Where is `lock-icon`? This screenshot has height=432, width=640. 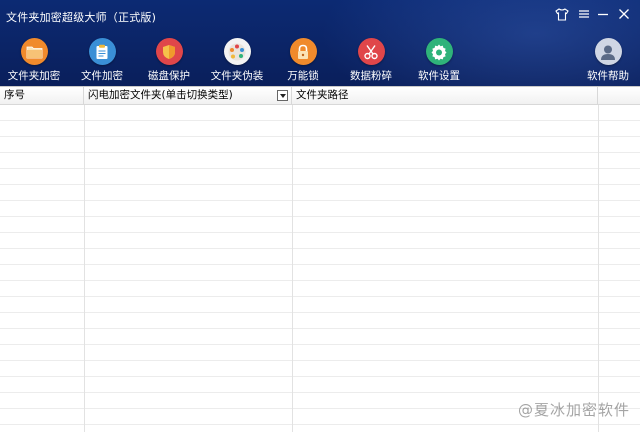
lock-icon is located at coordinates (303, 51).